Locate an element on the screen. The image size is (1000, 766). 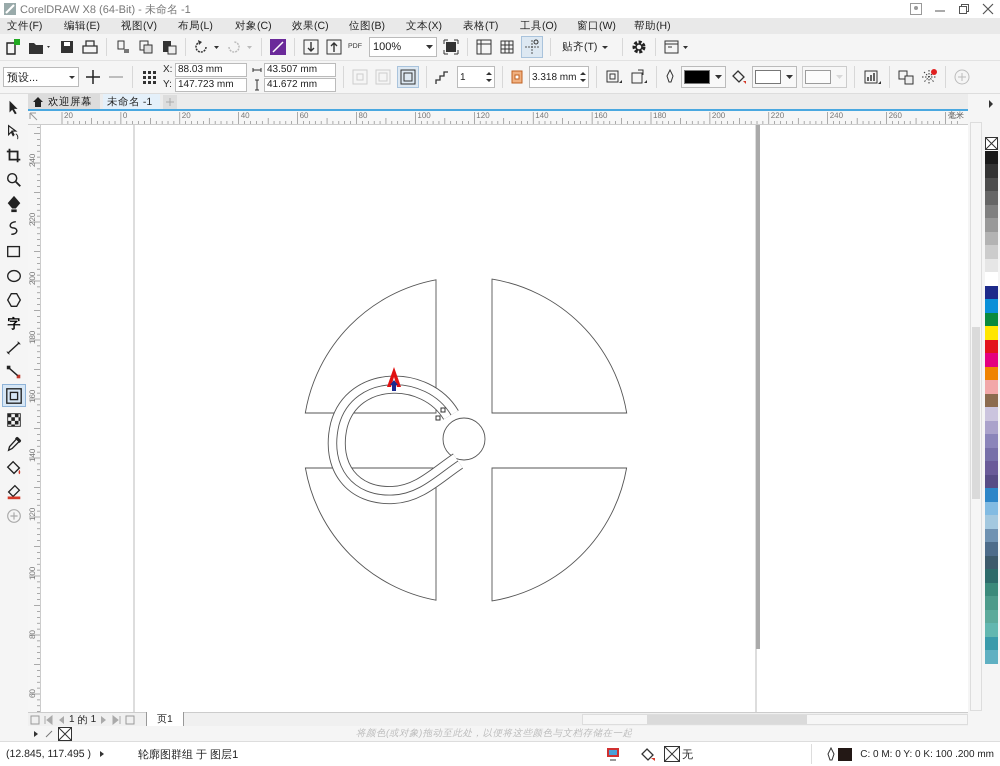
outline-color-dropdown is located at coordinates (703, 77).